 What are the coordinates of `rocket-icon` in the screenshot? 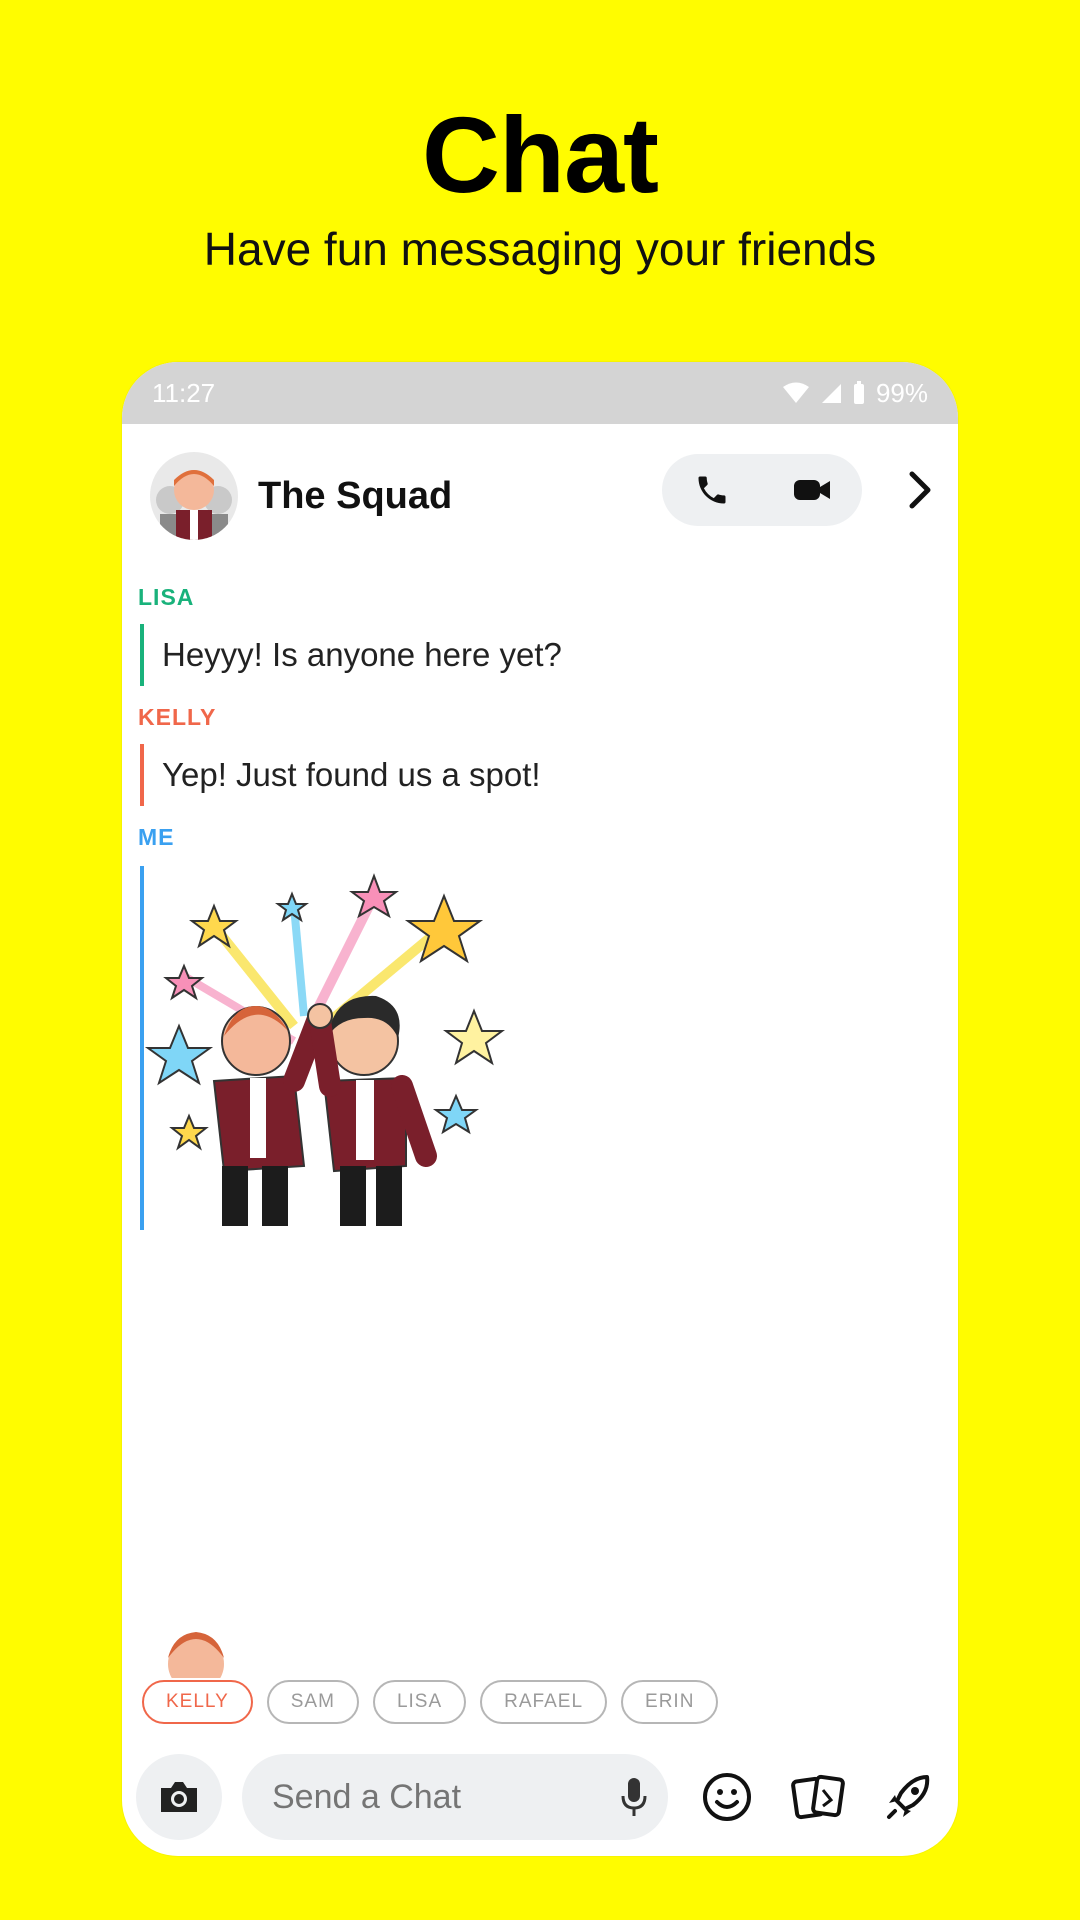 It's located at (908, 1797).